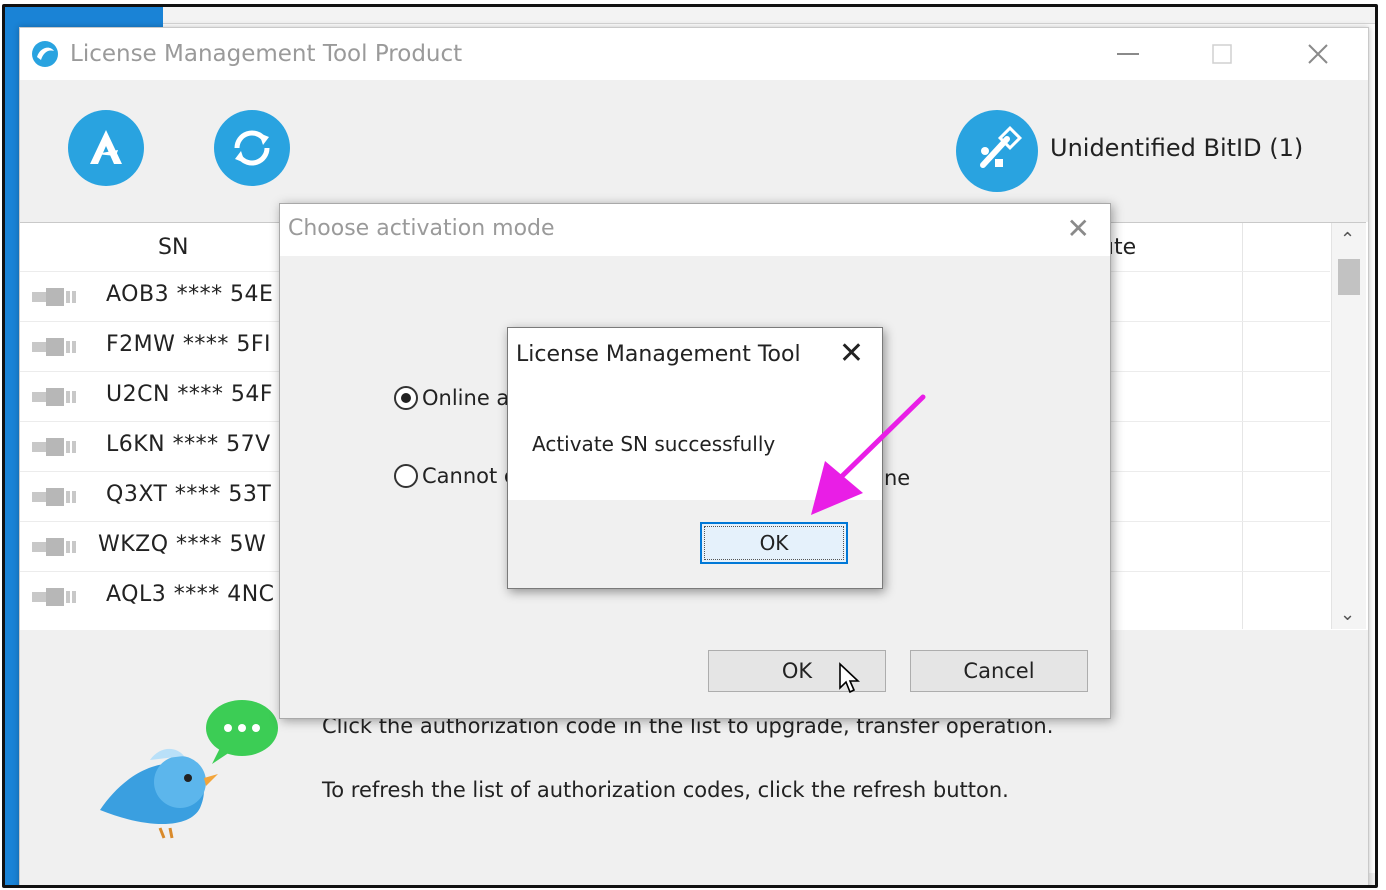 This screenshot has width=1386, height=890. Describe the element at coordinates (190, 294) in the screenshot. I see `sn-value: AOB3 **** 54E` at that location.